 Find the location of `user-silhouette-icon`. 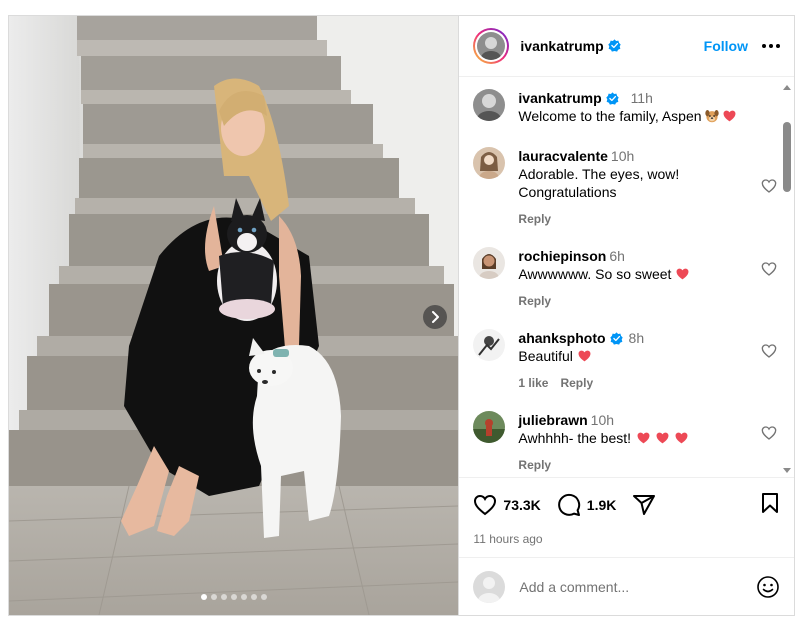

user-silhouette-icon is located at coordinates (489, 589).